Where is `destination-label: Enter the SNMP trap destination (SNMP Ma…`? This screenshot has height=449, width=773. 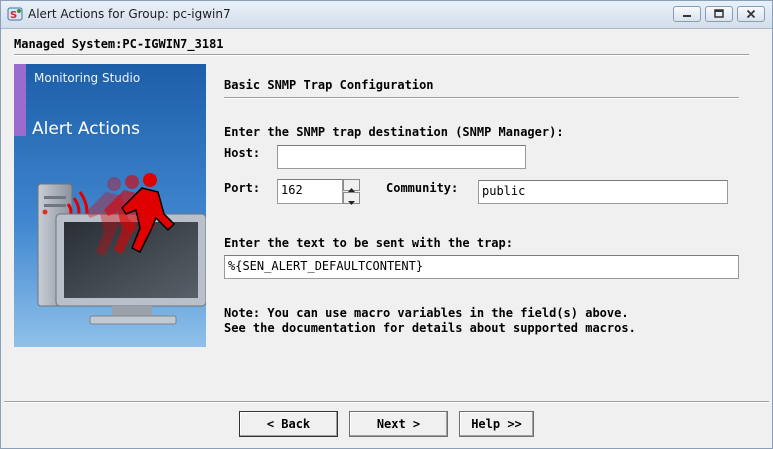 destination-label: Enter the SNMP trap destination (SNMP Ma… is located at coordinates (394, 132).